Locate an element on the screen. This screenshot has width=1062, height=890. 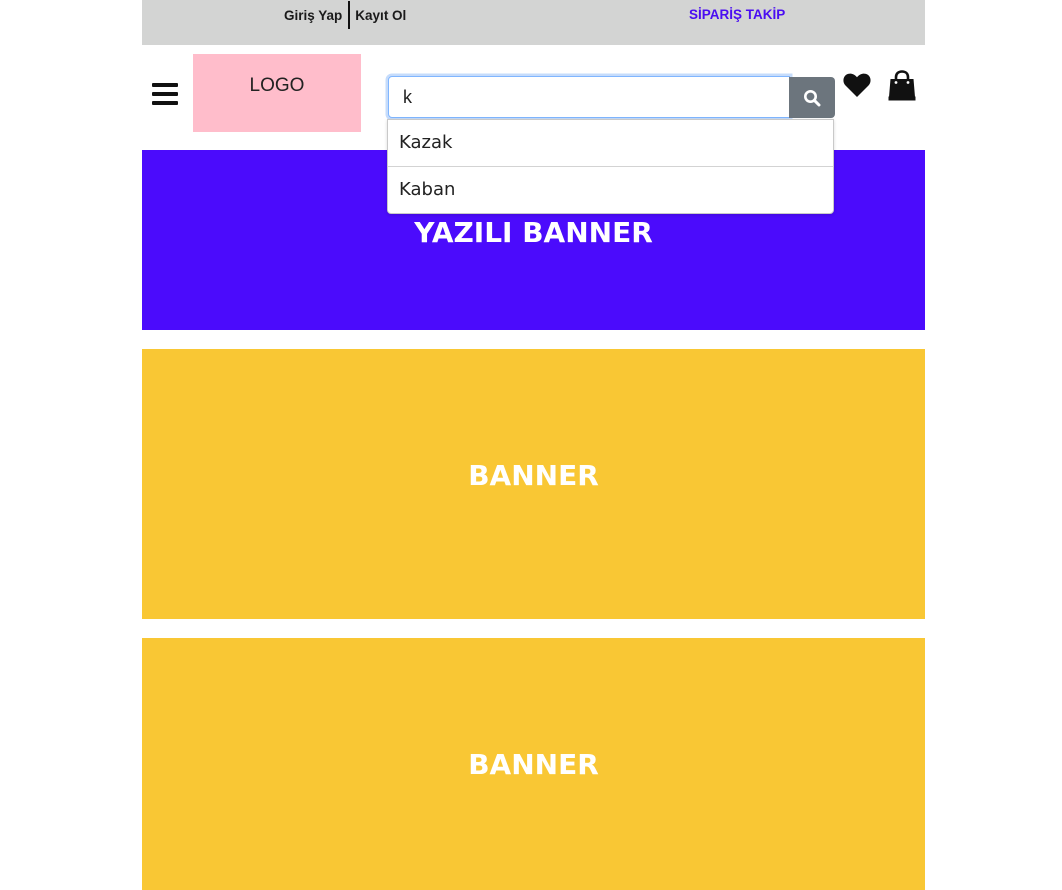
suggestion-item: Kaban is located at coordinates (610, 190).